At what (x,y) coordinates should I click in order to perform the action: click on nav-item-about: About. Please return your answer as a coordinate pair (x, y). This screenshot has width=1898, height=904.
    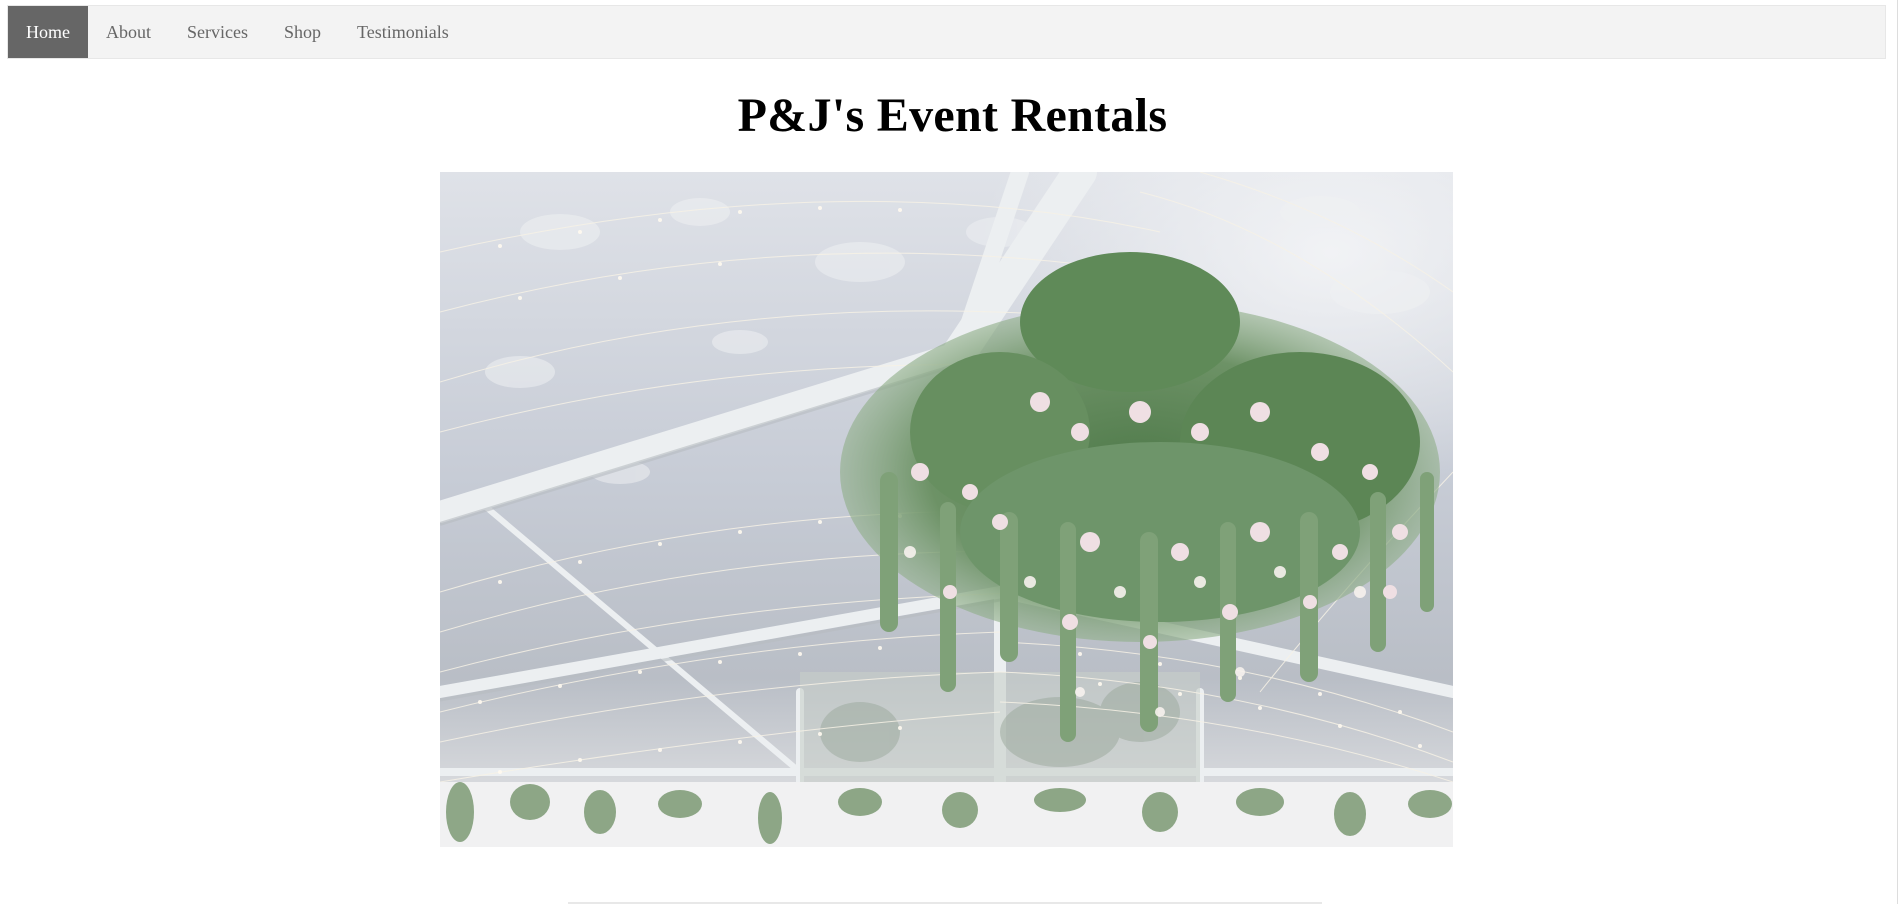
    Looking at the image, I should click on (128, 32).